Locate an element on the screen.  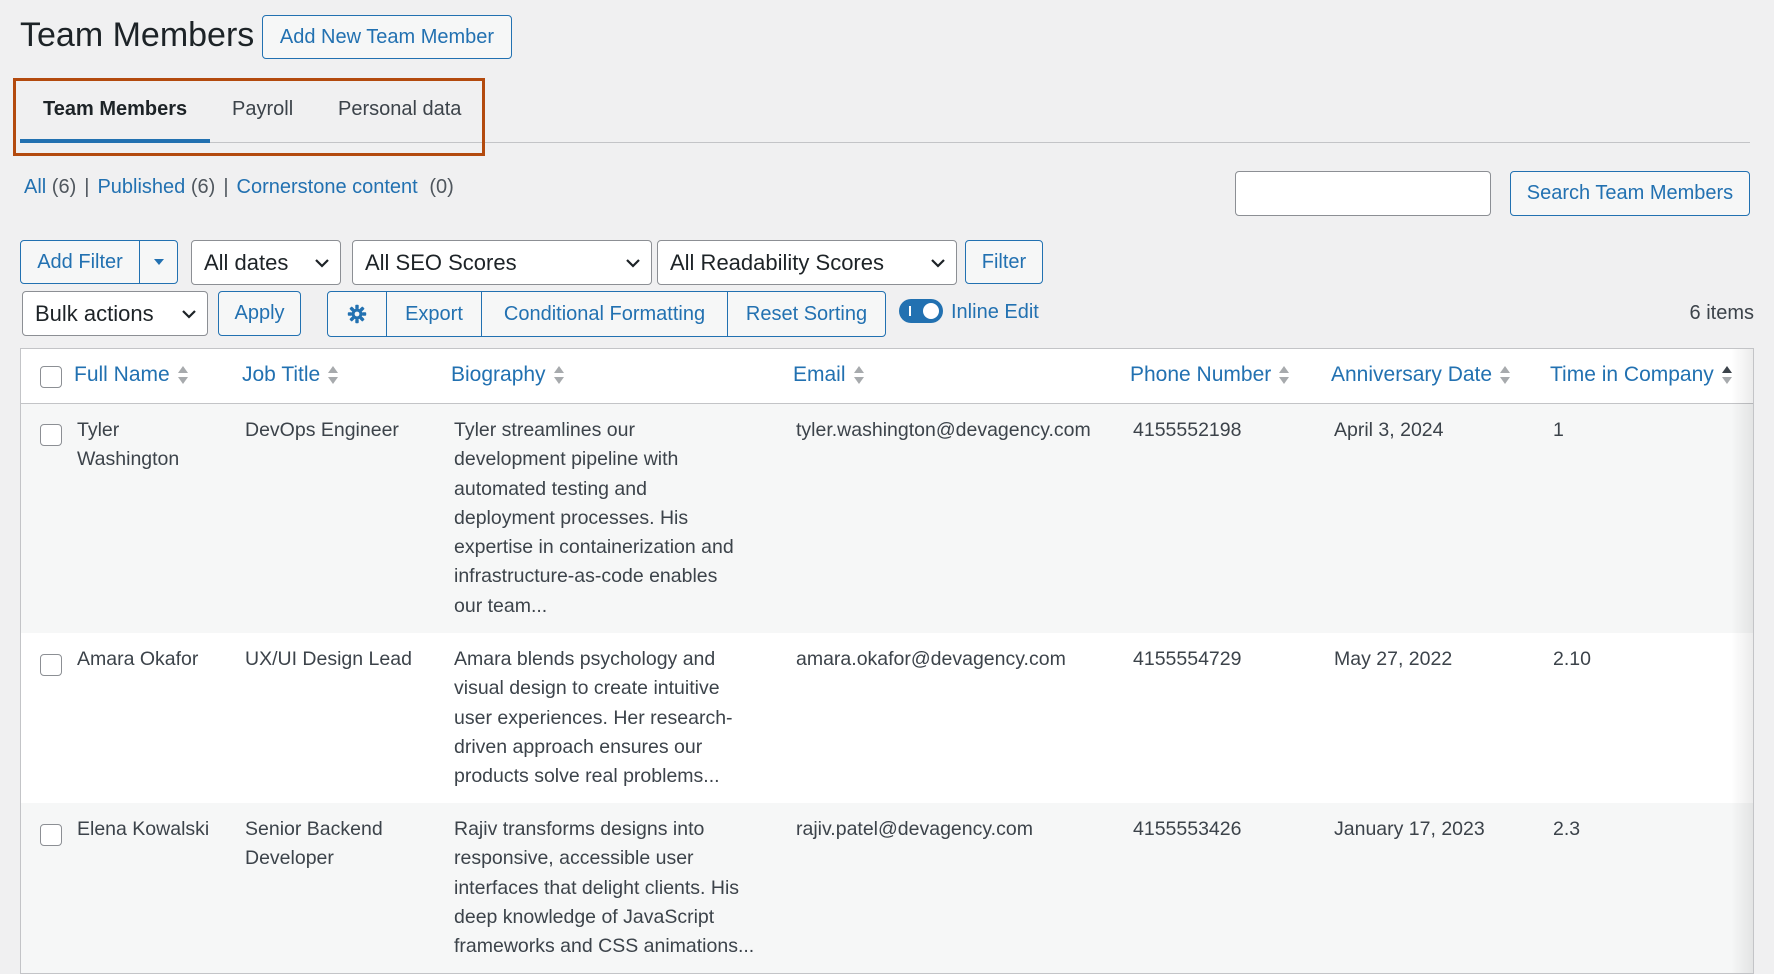
dates-select: All dates is located at coordinates (266, 262).